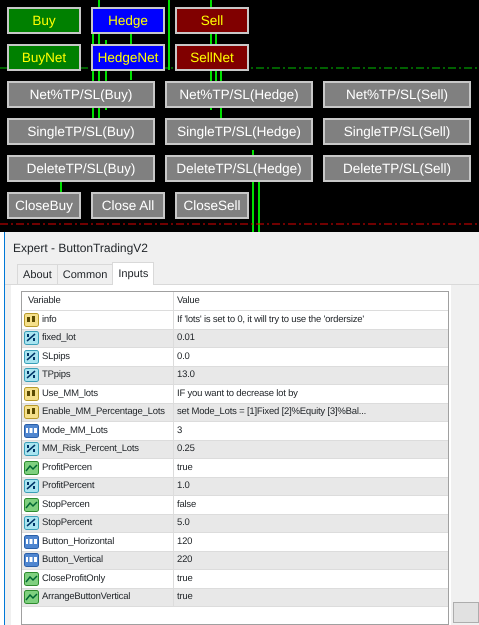  I want to click on variable-name: ProfitPercent, so click(68, 486).